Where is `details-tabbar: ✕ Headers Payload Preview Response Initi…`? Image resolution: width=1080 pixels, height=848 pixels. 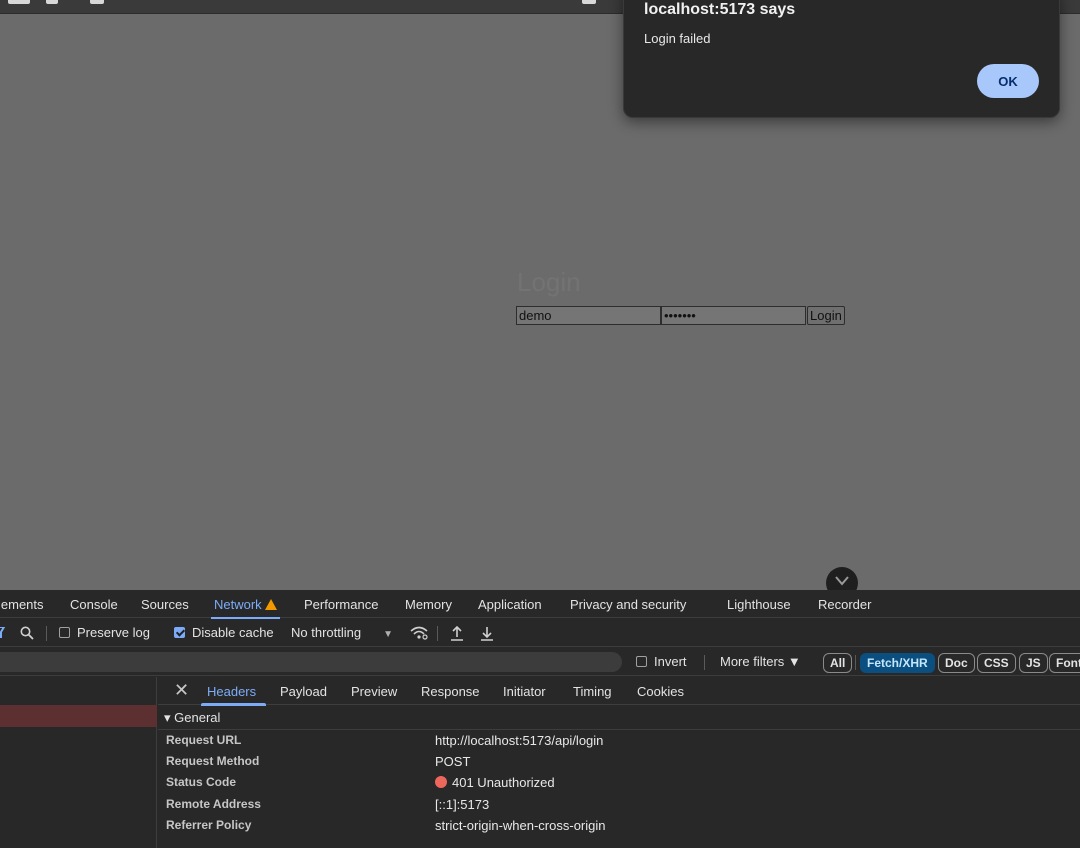 details-tabbar: ✕ Headers Payload Preview Response Initi… is located at coordinates (619, 691).